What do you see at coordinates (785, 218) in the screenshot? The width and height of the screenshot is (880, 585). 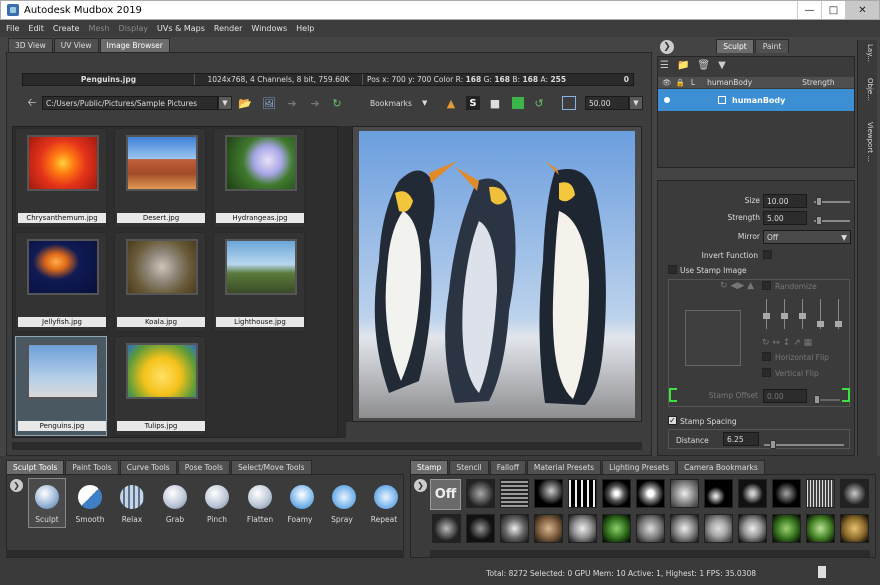 I see `strength-input: 5.00` at bounding box center [785, 218].